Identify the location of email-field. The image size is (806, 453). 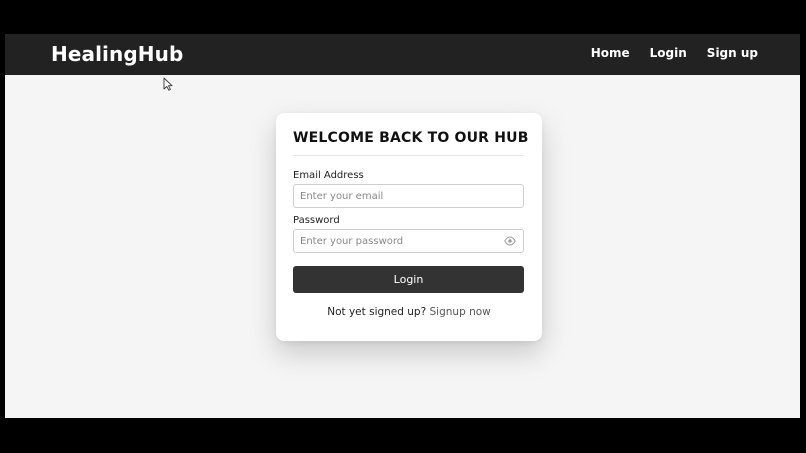
(408, 196).